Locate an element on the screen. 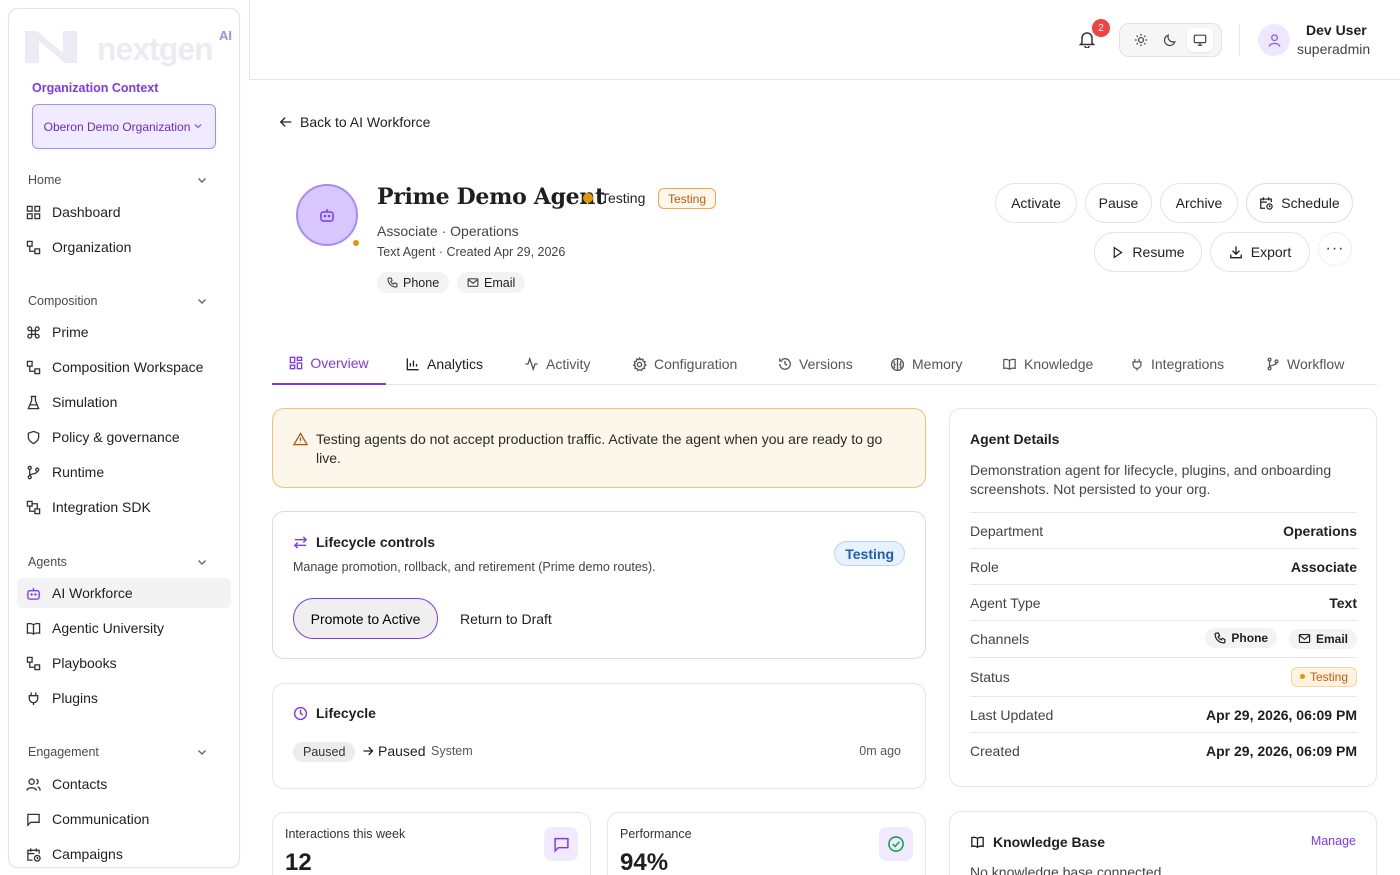 This screenshot has height=875, width=1400. to-state: Paused is located at coordinates (393, 751).